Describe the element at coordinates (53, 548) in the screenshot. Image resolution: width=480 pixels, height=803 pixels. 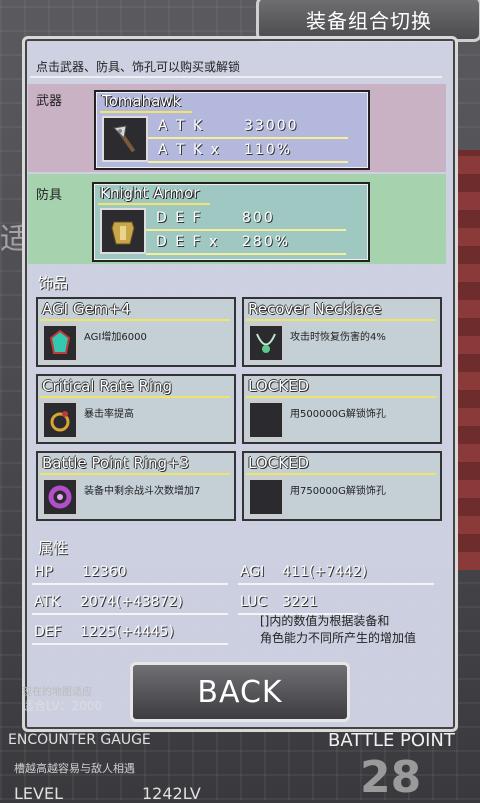
I see `attributes-title: 属性` at that location.